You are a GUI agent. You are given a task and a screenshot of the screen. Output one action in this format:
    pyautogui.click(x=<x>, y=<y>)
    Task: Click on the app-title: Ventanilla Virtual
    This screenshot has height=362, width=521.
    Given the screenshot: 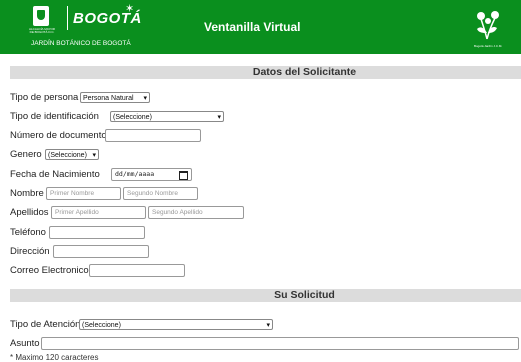 What is the action you would take?
    pyautogui.click(x=252, y=27)
    